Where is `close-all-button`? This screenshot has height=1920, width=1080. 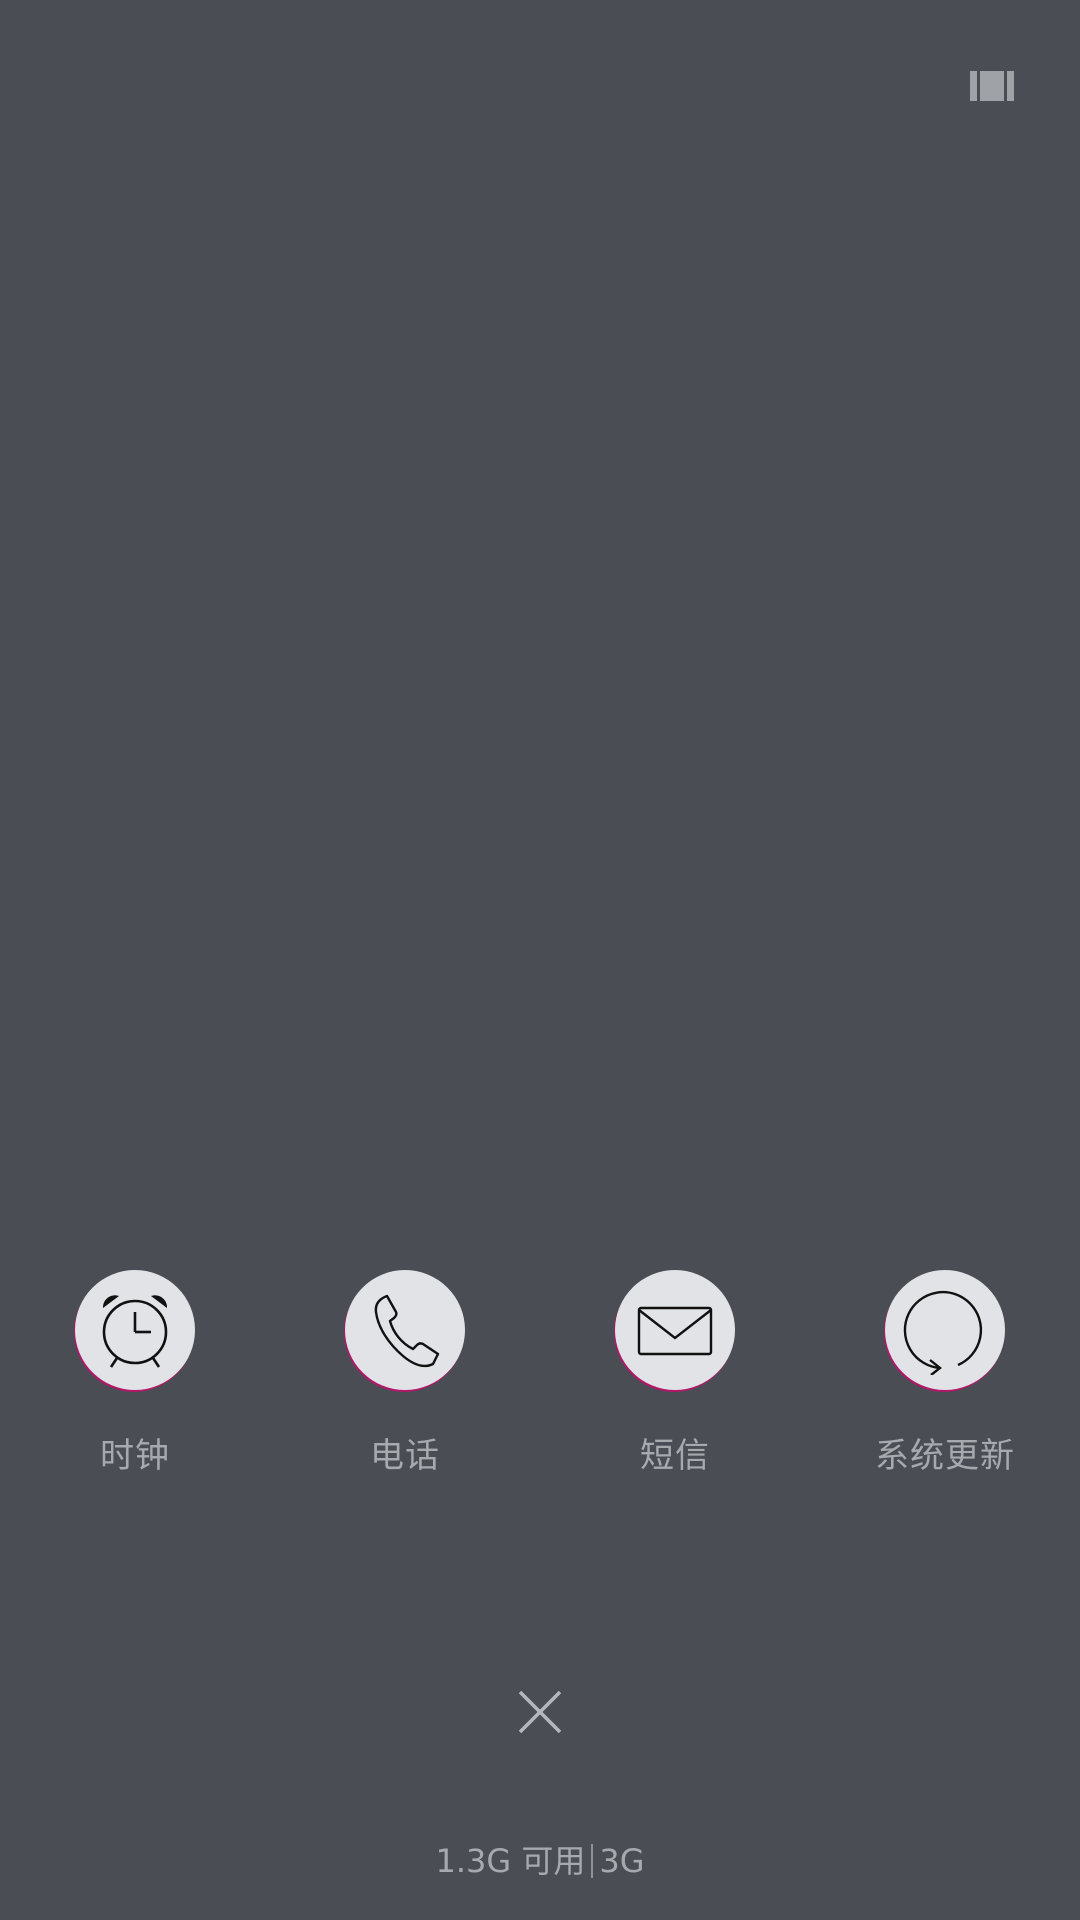
close-all-button is located at coordinates (540, 1712).